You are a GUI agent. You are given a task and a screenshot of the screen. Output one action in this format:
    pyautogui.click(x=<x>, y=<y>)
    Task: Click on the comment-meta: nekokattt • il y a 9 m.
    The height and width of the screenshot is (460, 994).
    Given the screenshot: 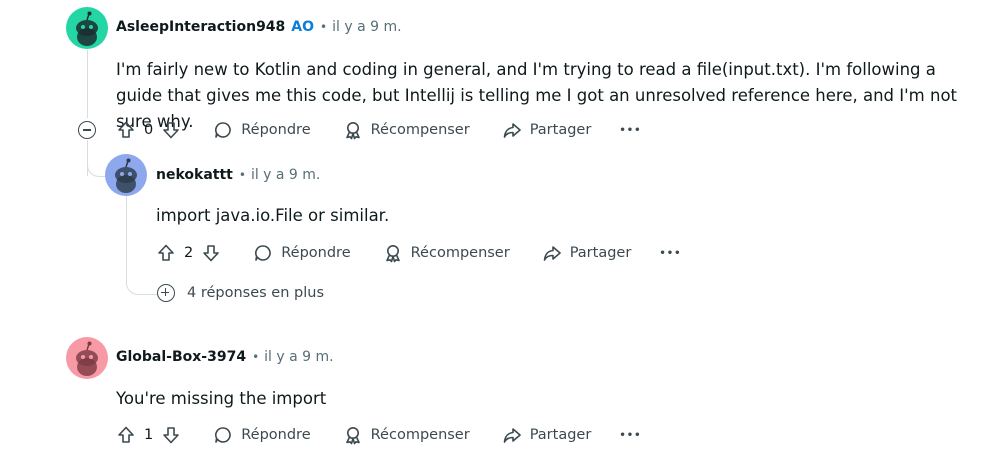 What is the action you would take?
    pyautogui.click(x=238, y=175)
    